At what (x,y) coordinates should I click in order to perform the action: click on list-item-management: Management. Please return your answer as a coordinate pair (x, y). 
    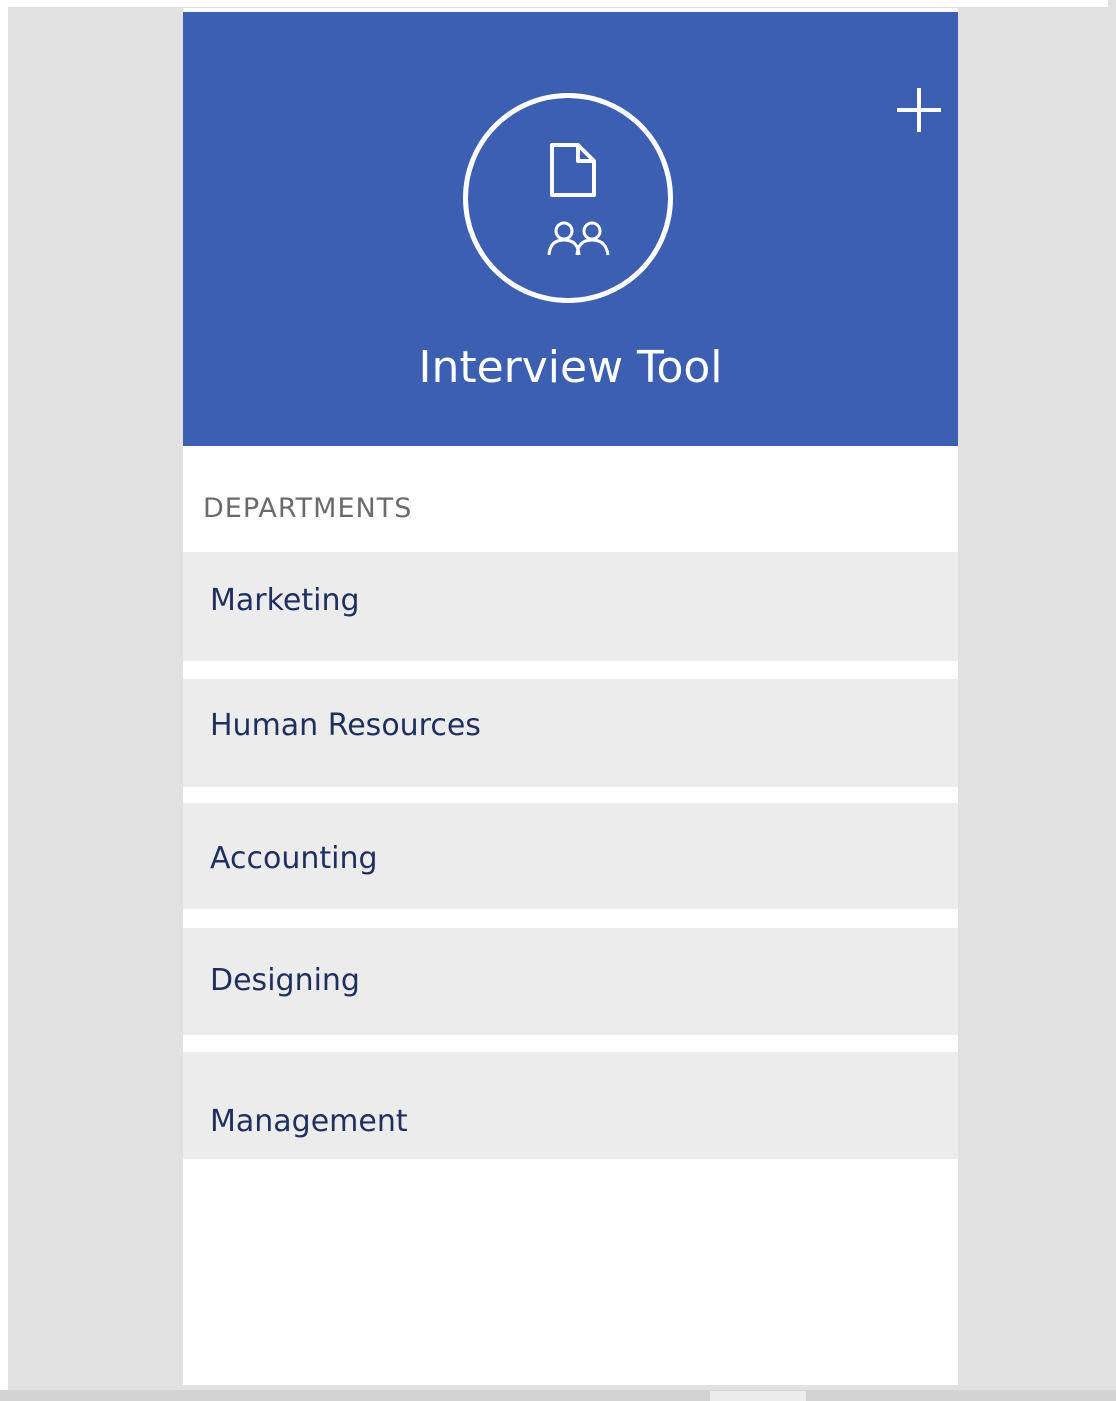
    Looking at the image, I should click on (570, 1105).